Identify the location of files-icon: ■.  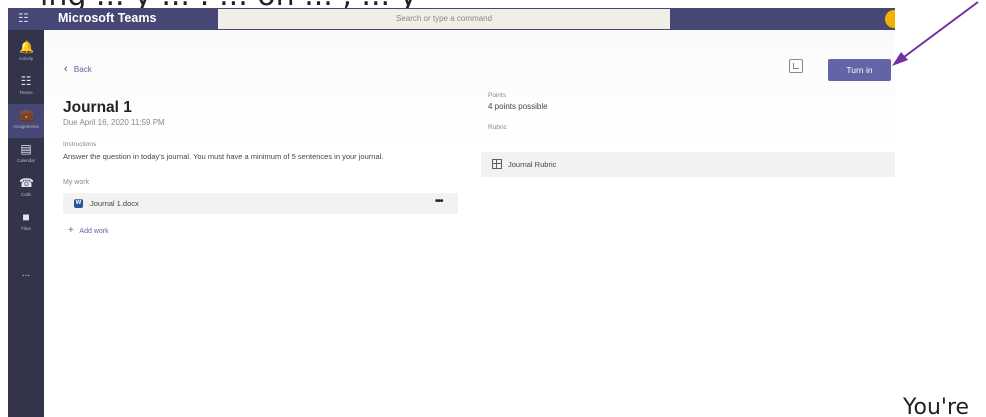
(26, 217).